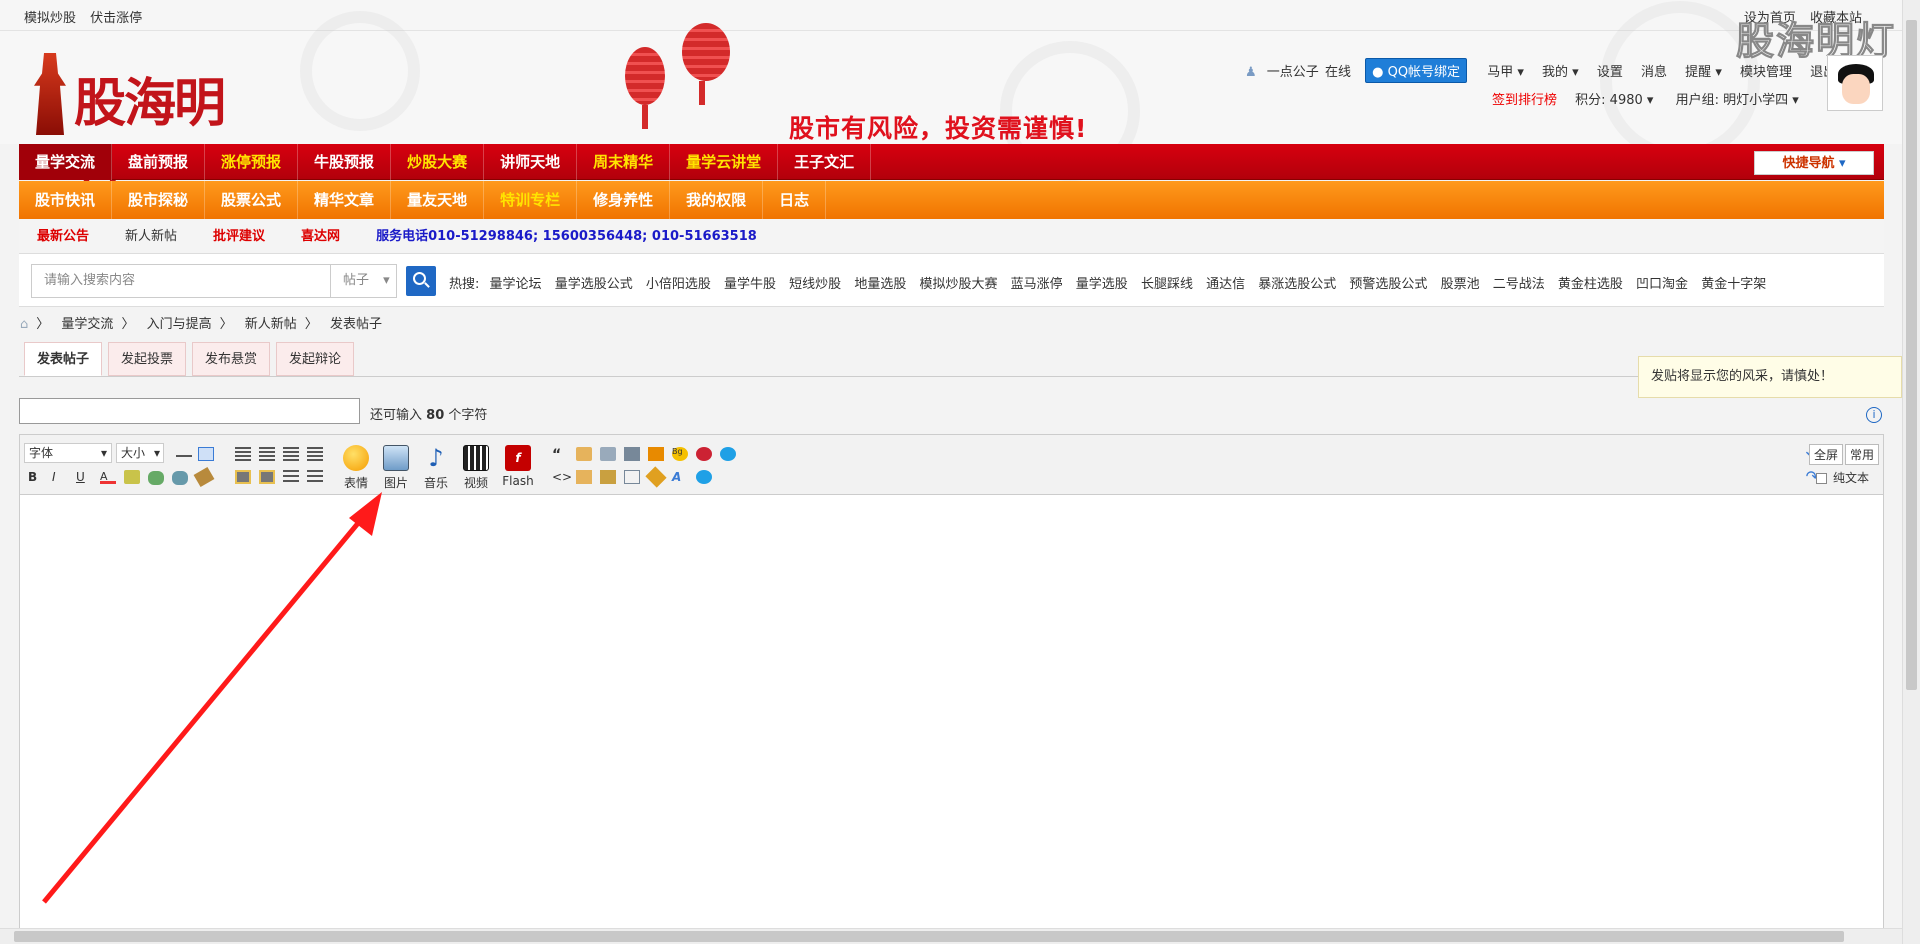 Image resolution: width=1920 pixels, height=944 pixels. Describe the element at coordinates (252, 162) in the screenshot. I see `nav-item: 涨停预报` at that location.